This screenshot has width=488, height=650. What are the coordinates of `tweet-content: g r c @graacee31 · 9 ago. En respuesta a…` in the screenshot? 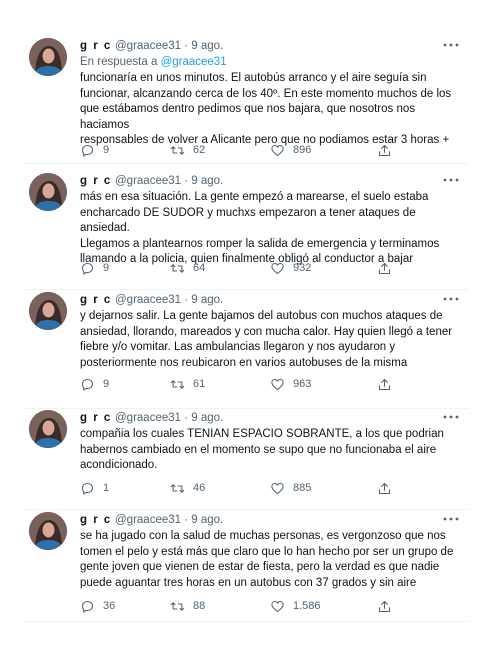 It's located at (270, 93).